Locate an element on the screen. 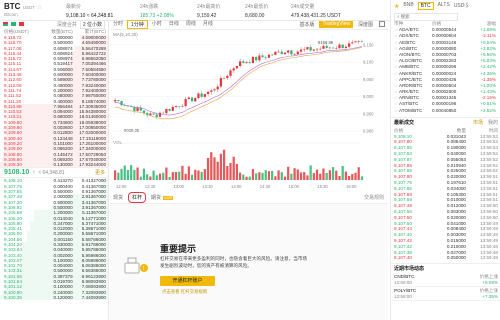  bid-row: 9,100.35 0.120000 7.44093900 is located at coordinates (54, 297).